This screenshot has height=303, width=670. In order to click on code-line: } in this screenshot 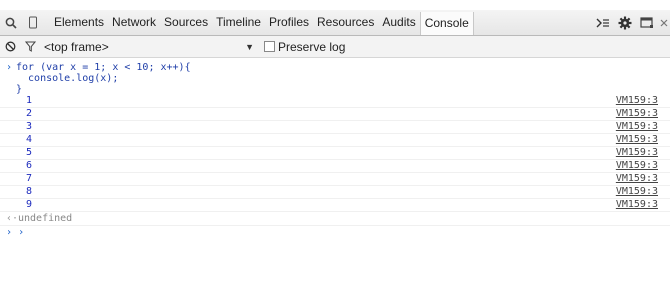, I will do `click(19, 89)`.